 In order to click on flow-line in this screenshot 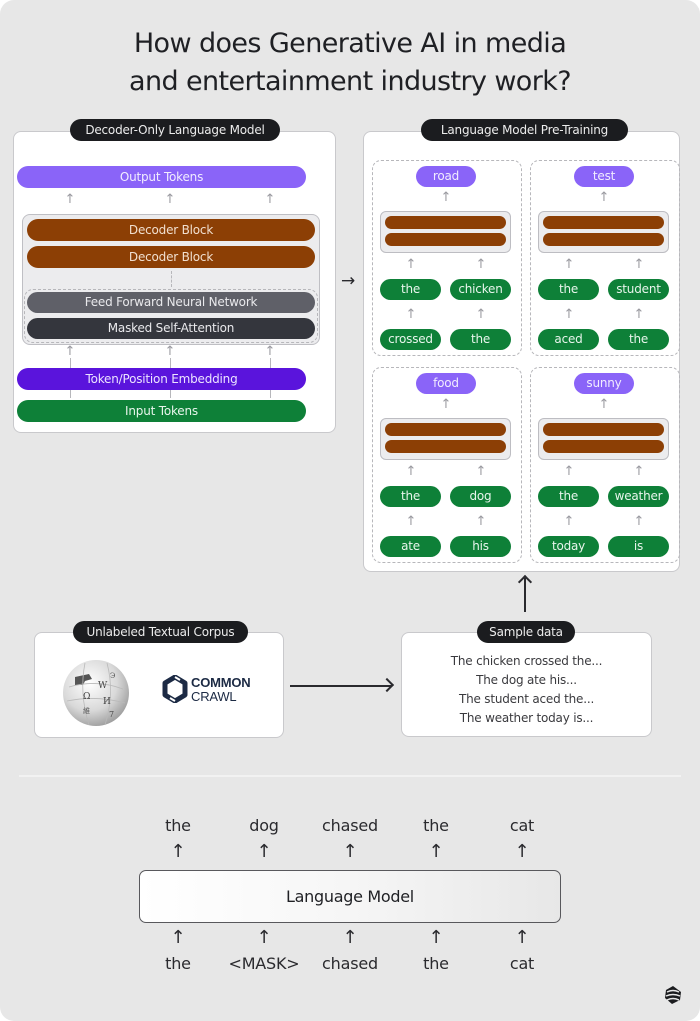, I will do `click(341, 686)`.